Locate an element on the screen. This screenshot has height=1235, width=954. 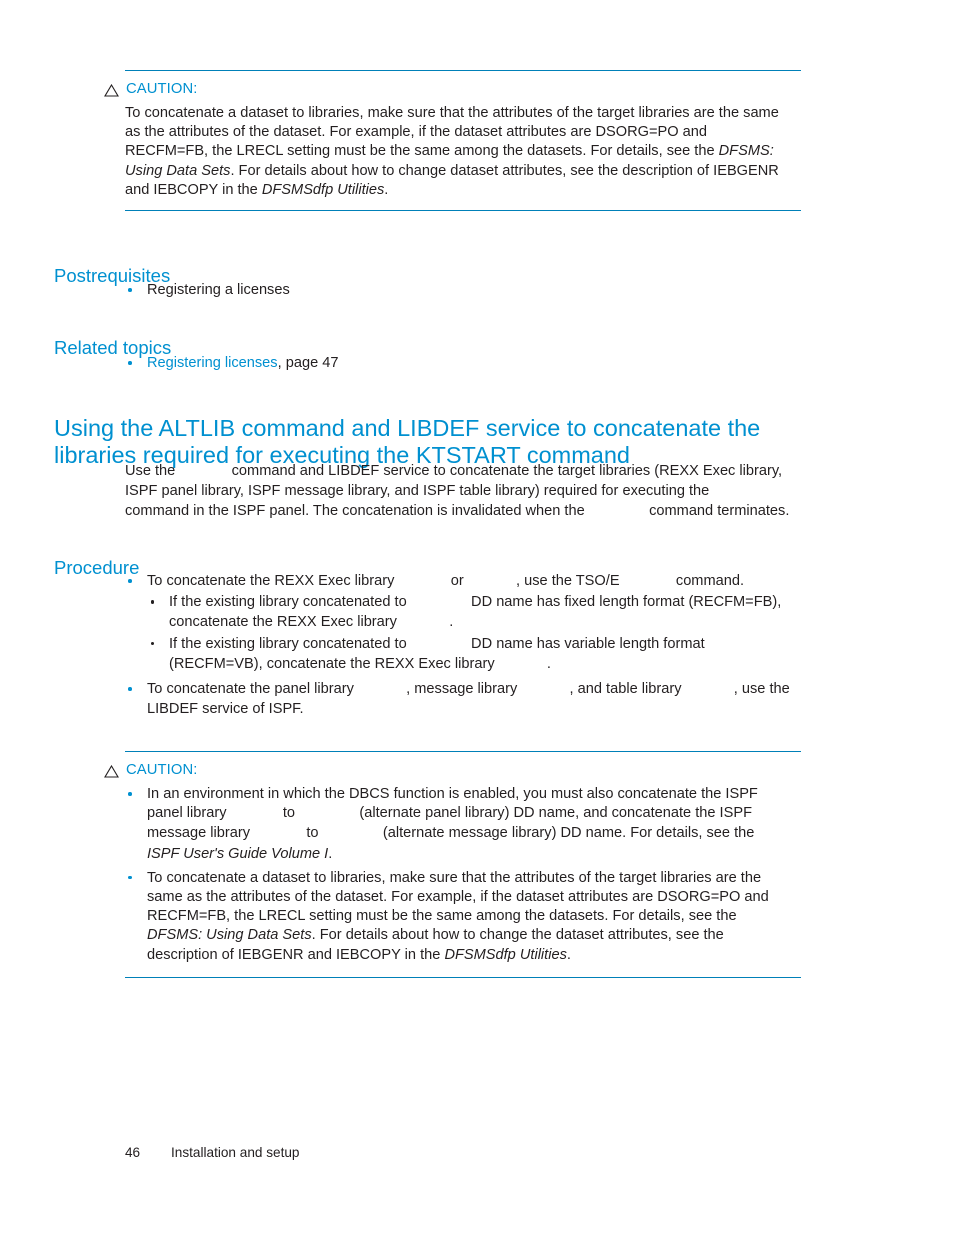
book-title-ispf: ISPF User's Guide Volume I is located at coordinates (238, 853).